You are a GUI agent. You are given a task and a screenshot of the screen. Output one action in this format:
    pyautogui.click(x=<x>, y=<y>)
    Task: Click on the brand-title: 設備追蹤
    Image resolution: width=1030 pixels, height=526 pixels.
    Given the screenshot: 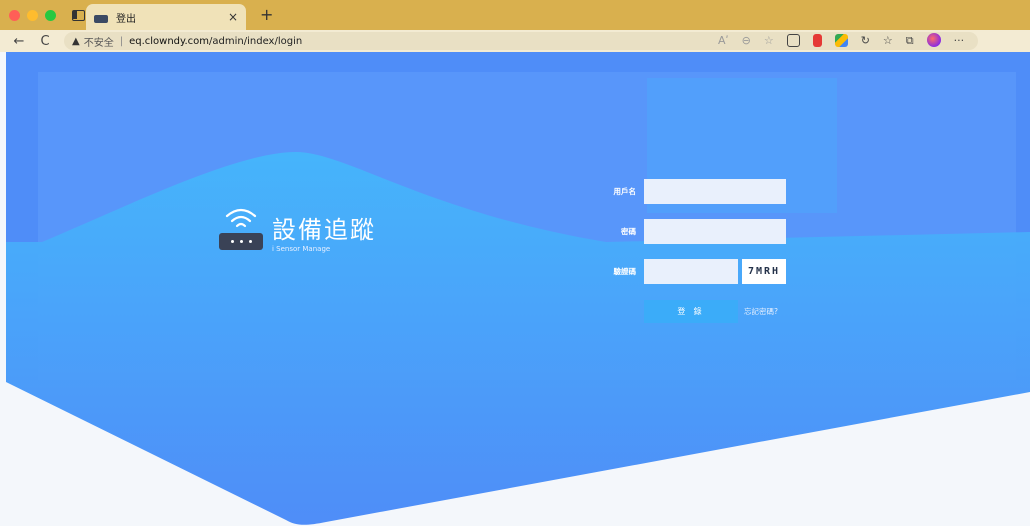 What is the action you would take?
    pyautogui.click(x=324, y=230)
    